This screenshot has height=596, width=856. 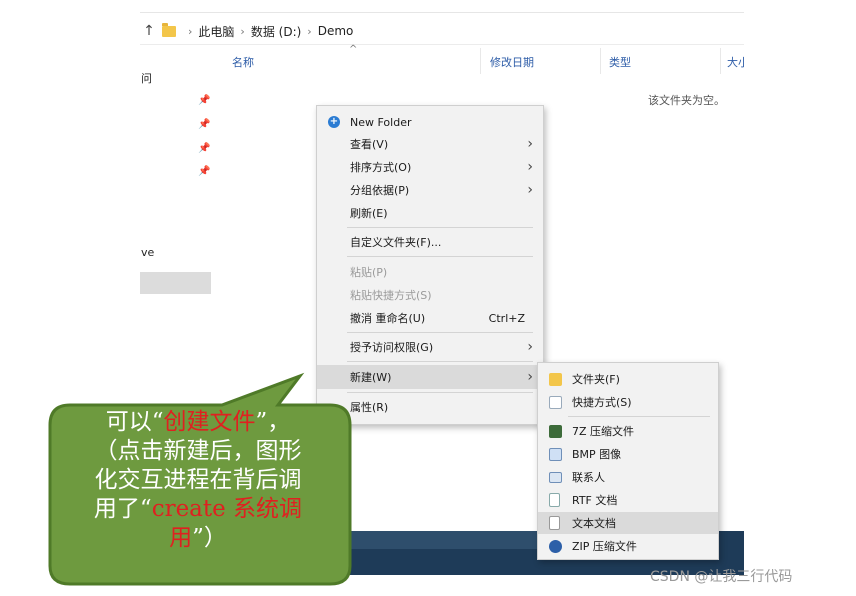 What do you see at coordinates (209, 422) in the screenshot?
I see `callout-highlight: 创建文件` at bounding box center [209, 422].